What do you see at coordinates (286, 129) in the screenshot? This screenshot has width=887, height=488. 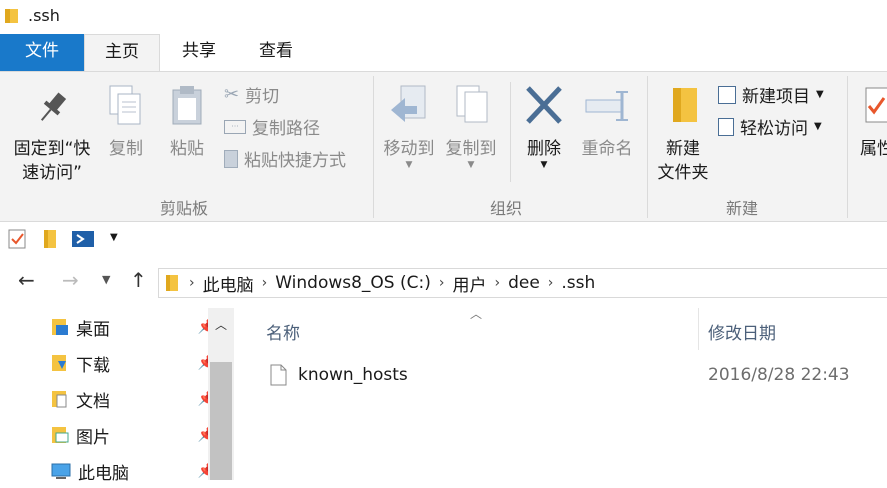 I see `copy-path-label: 复制路径` at bounding box center [286, 129].